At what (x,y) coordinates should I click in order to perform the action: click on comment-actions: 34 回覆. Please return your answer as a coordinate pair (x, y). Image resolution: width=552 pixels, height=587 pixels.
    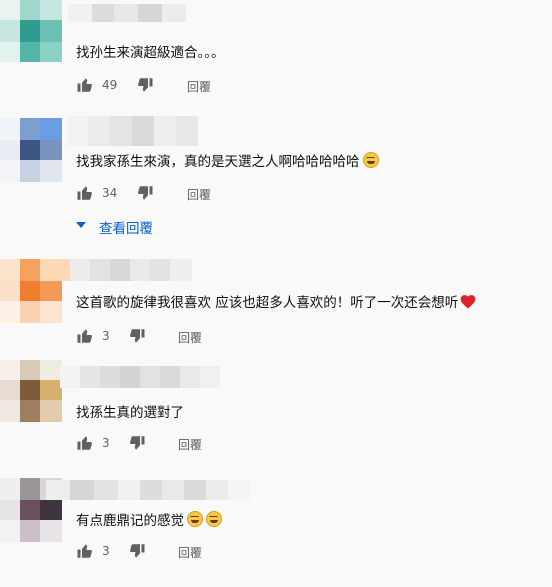
    Looking at the image, I should click on (176, 194).